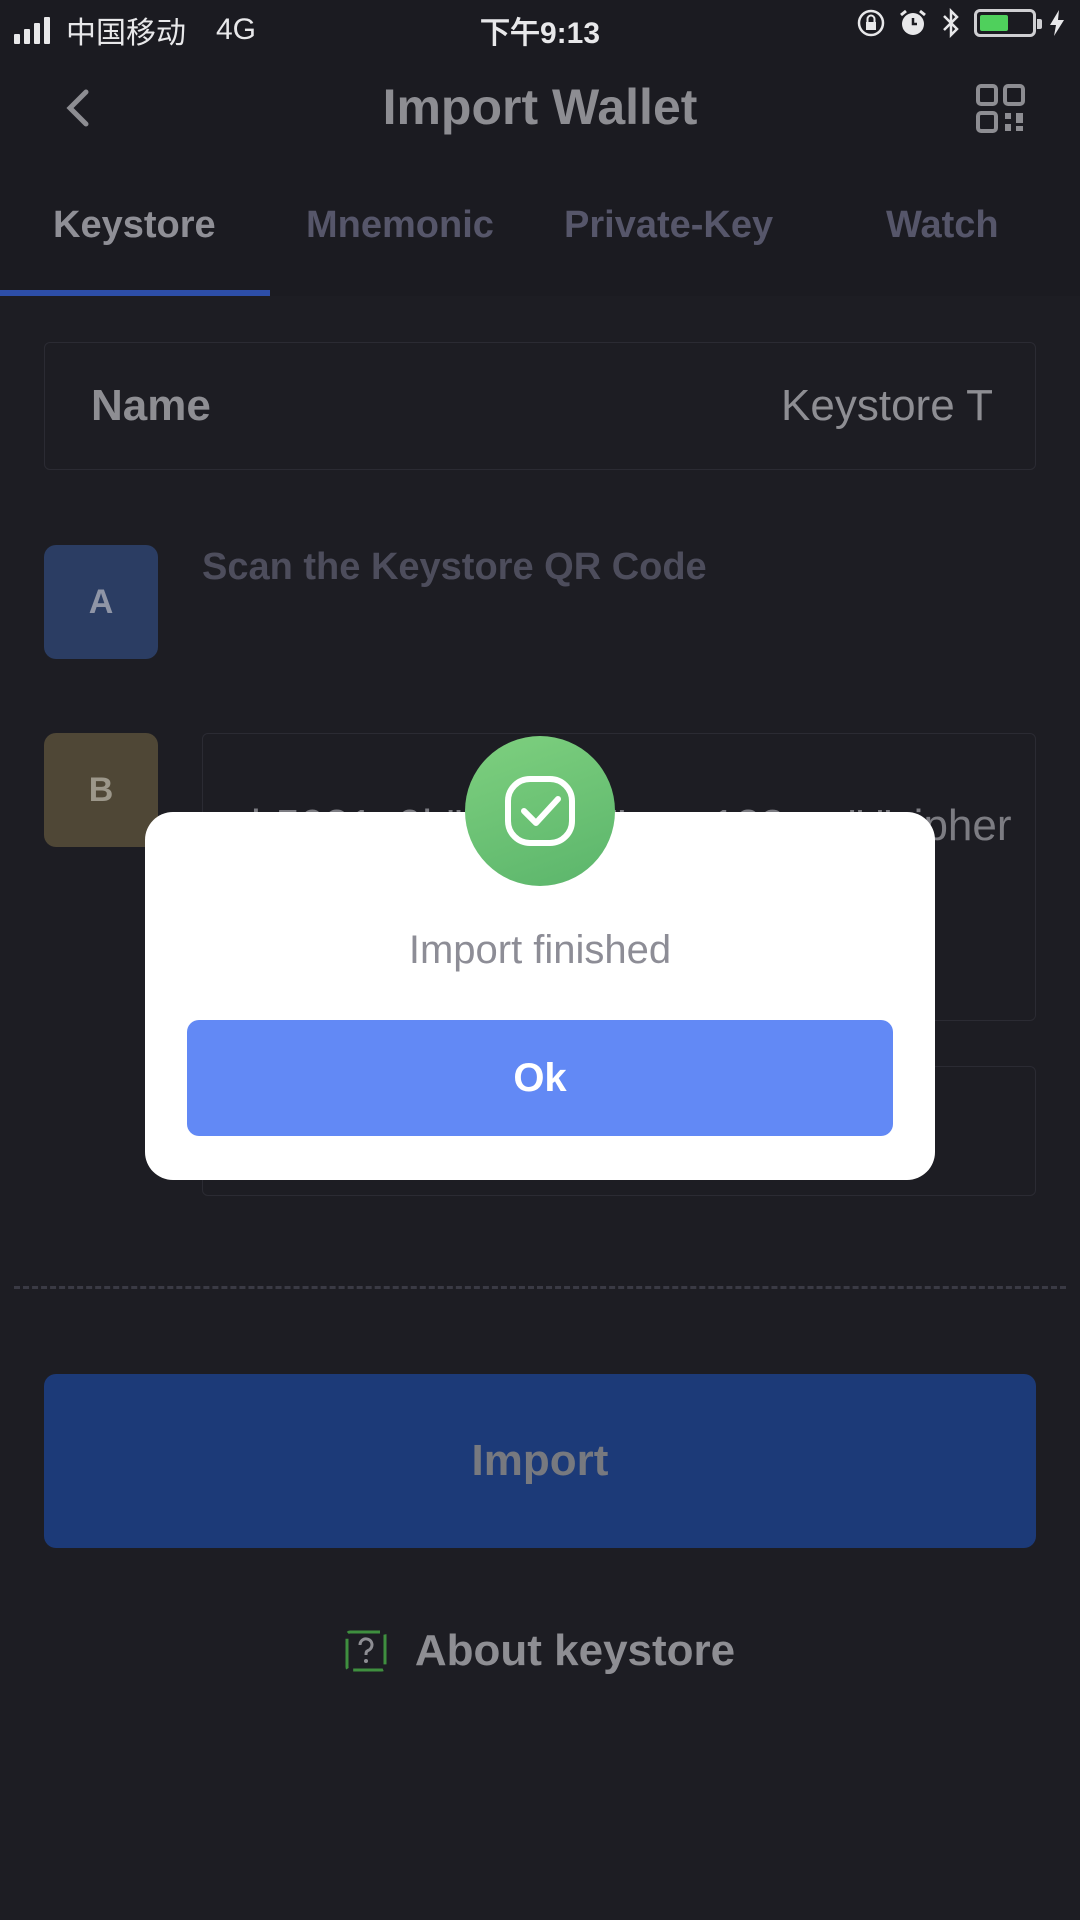 The image size is (1080, 1920). What do you see at coordinates (540, 950) in the screenshot?
I see `dialog-message: Import finished` at bounding box center [540, 950].